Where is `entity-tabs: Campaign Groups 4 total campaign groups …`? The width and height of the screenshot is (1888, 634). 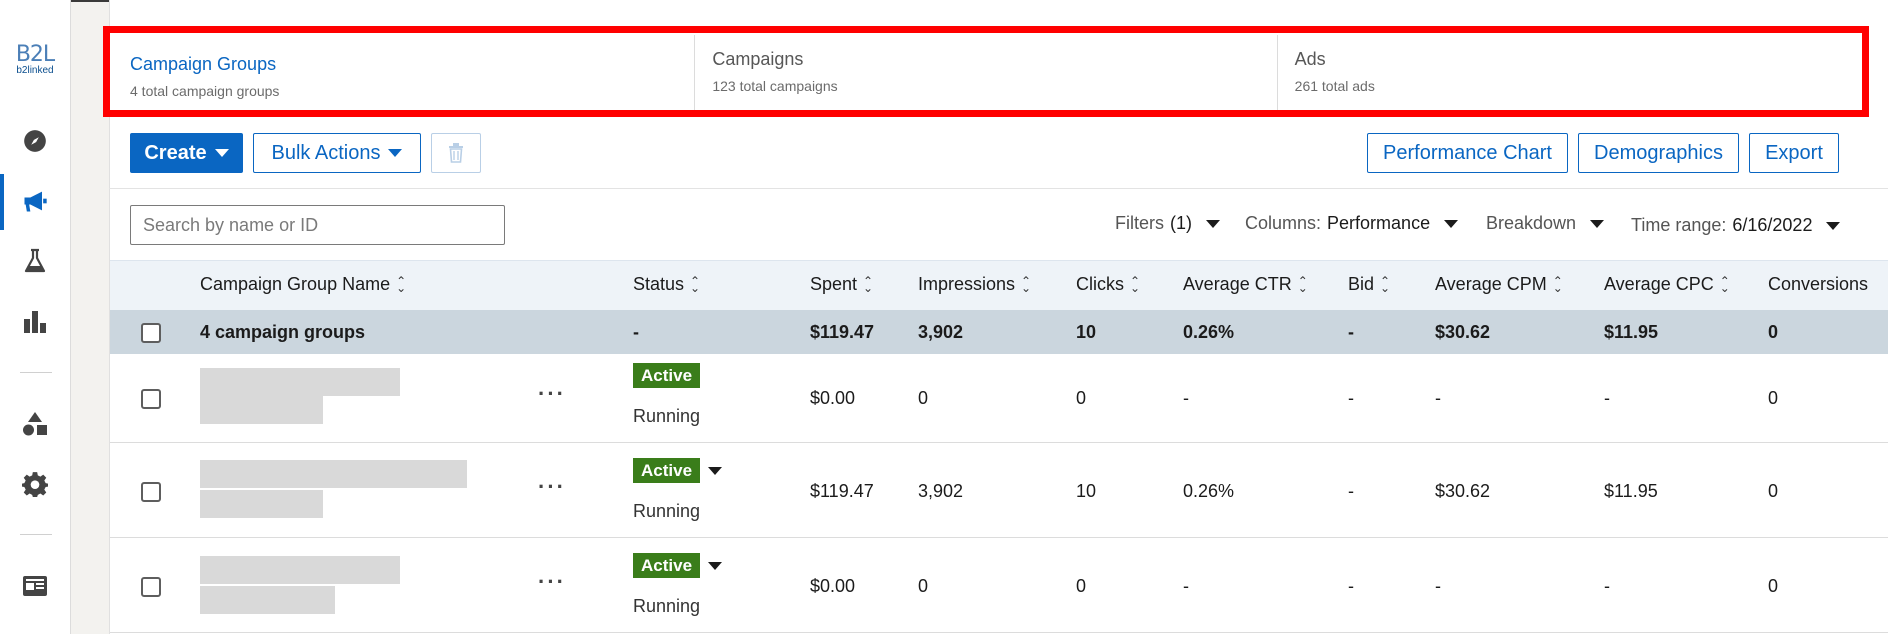 entity-tabs: Campaign Groups 4 total campaign groups … is located at coordinates (986, 72).